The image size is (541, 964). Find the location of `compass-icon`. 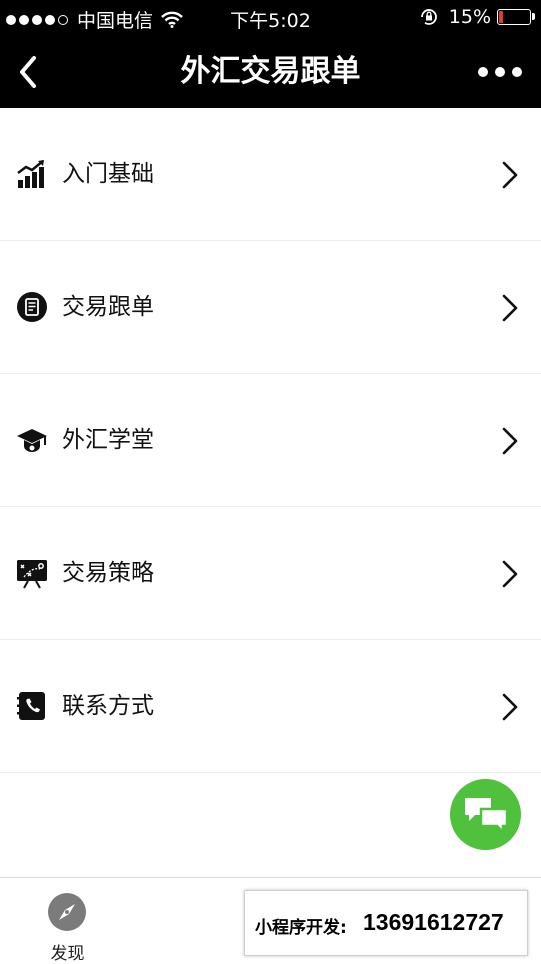

compass-icon is located at coordinates (67, 912).